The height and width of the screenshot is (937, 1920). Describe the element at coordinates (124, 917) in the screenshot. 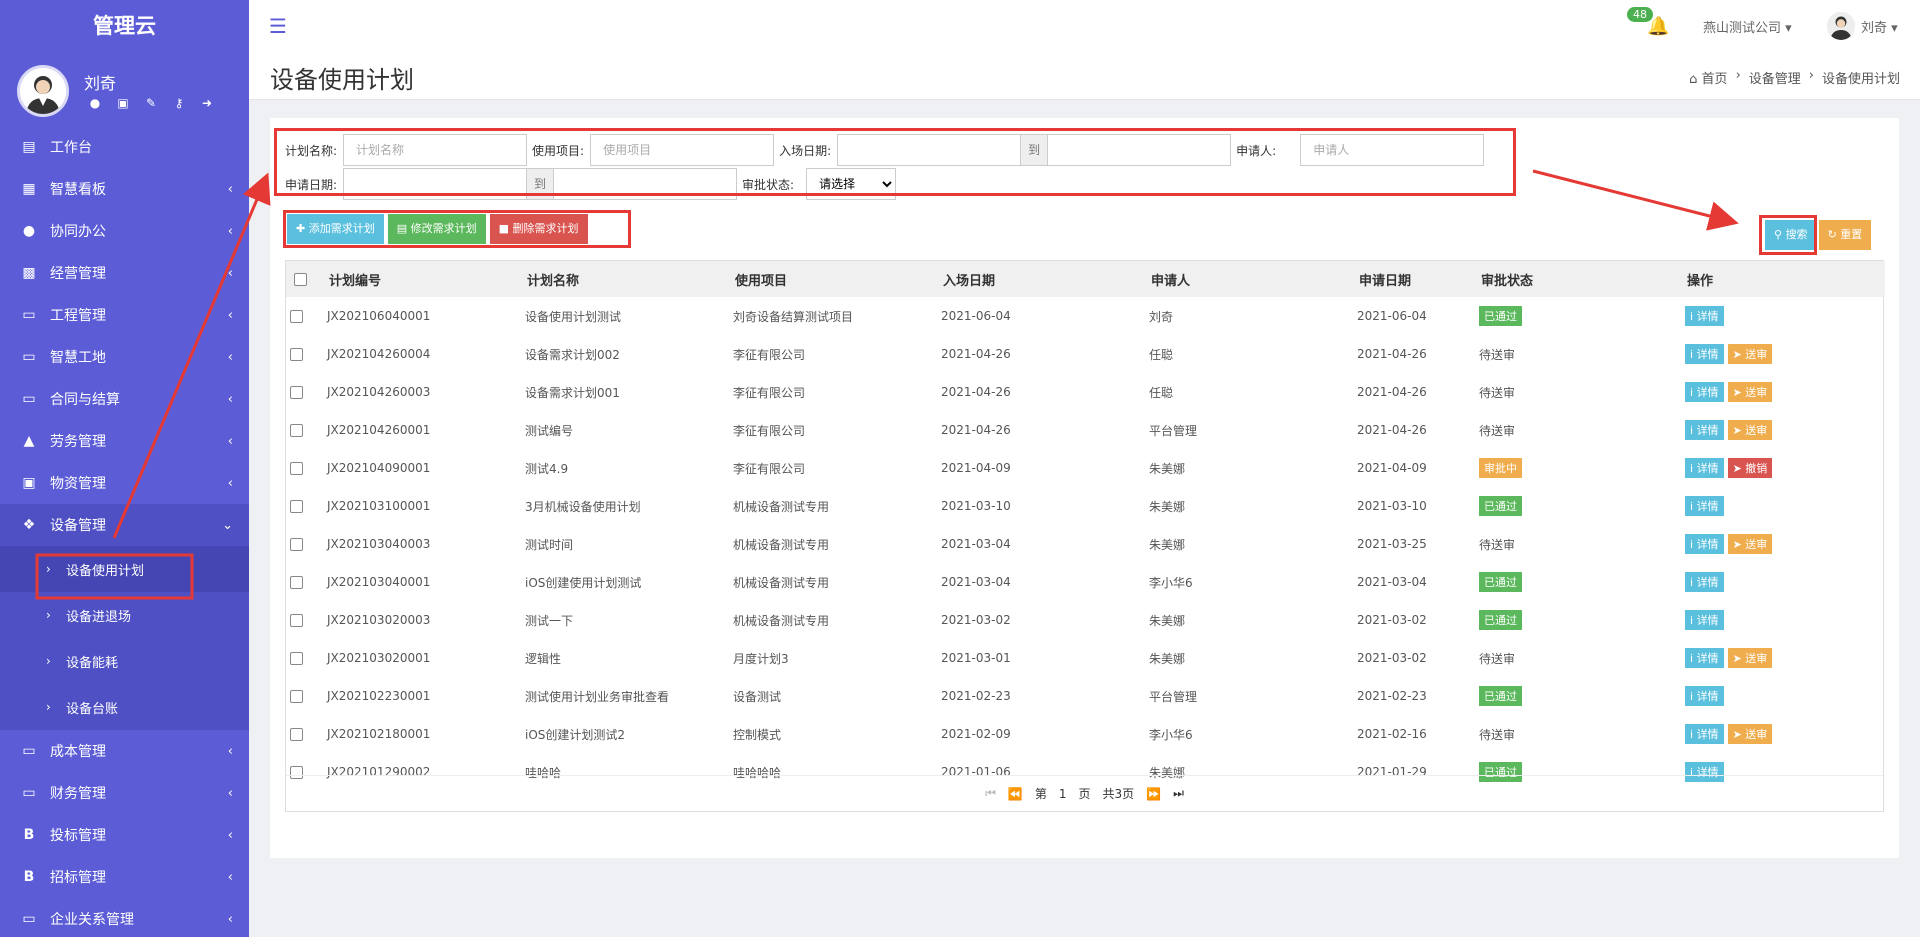

I see `sidebar-item: ▭ 企业关系管理 ‹` at that location.